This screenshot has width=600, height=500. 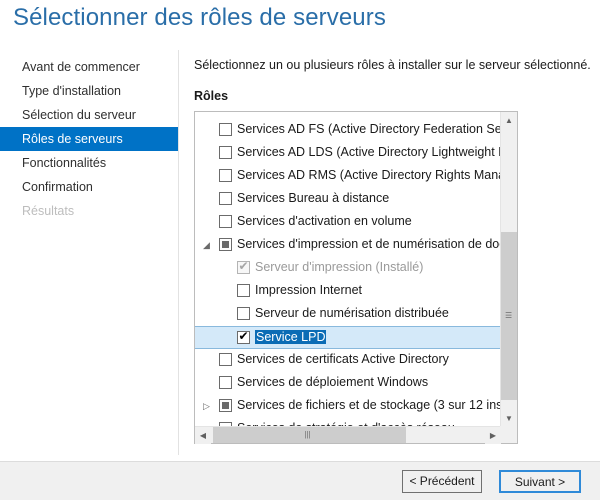 I want to click on tree-expander-collapsed-icon: ▷, so click(x=206, y=406).